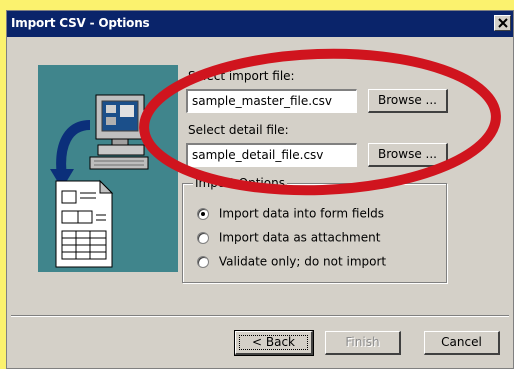 The width and height of the screenshot is (514, 369). Describe the element at coordinates (299, 237) in the screenshot. I see `radio-label: Import data as attachment` at that location.